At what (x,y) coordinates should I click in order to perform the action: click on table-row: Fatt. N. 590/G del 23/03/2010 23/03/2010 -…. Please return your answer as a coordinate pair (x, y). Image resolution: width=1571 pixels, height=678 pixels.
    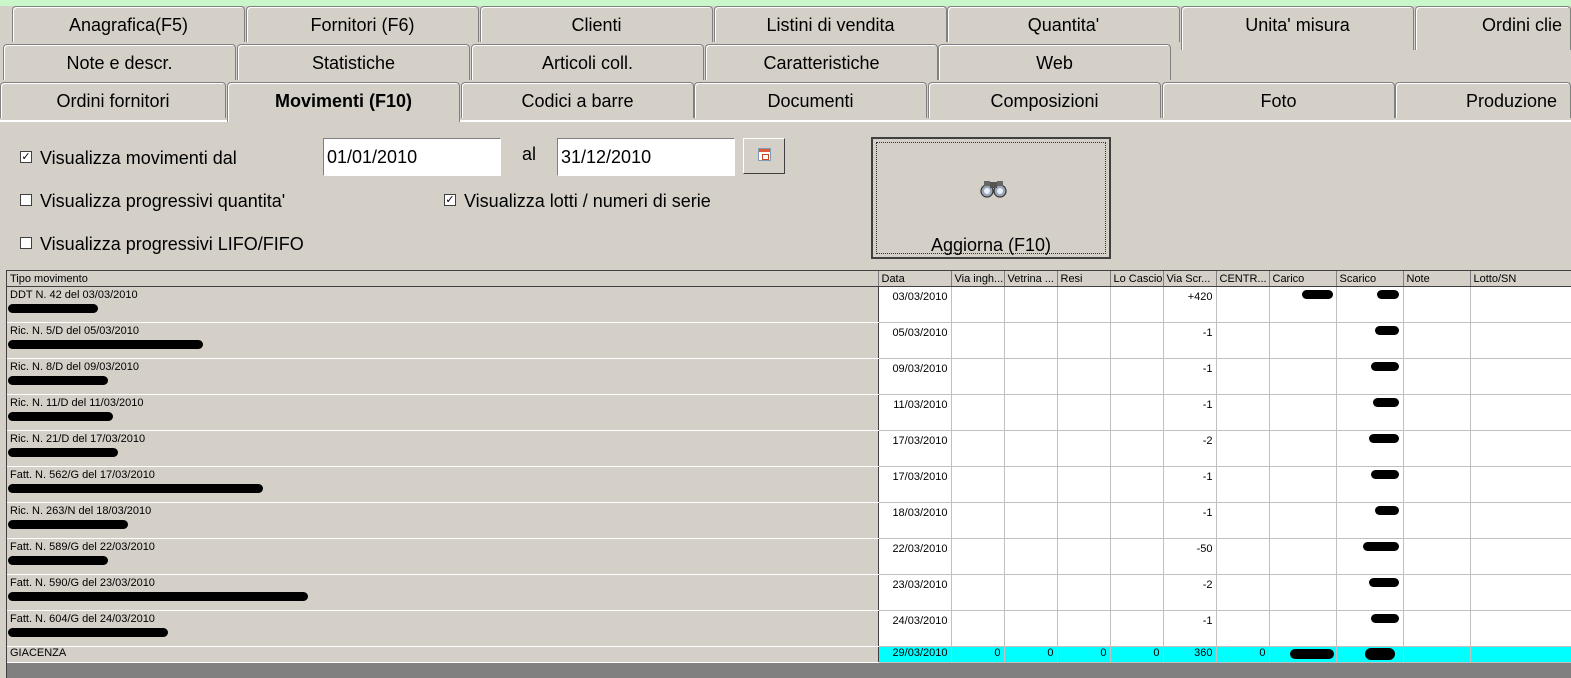
    Looking at the image, I should click on (789, 592).